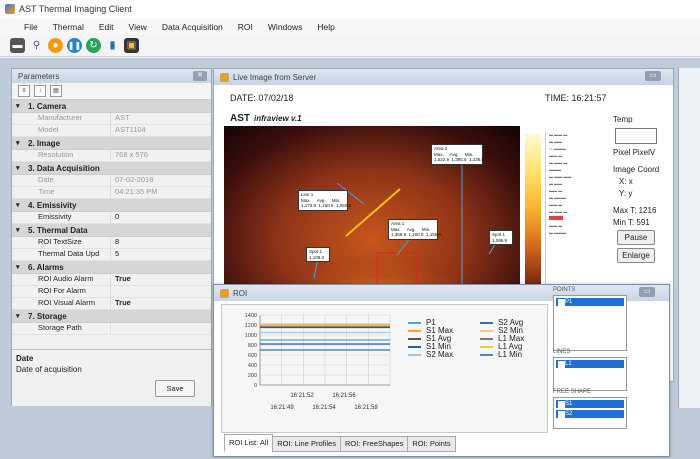 The image size is (700, 459). What do you see at coordinates (112, 45) in the screenshot?
I see `chart-icon: ▮` at bounding box center [112, 45].